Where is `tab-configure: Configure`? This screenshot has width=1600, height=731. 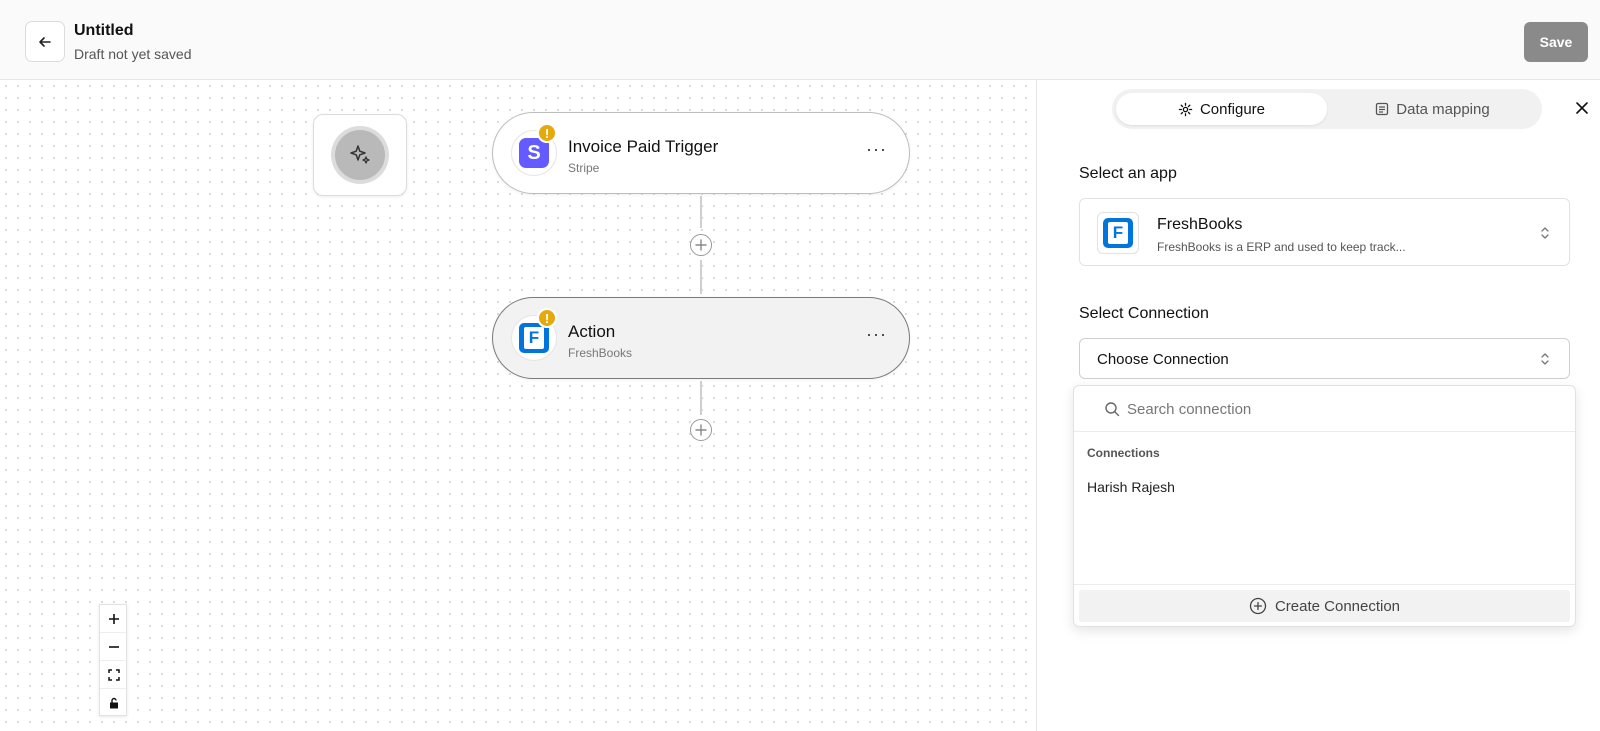
tab-configure: Configure is located at coordinates (1221, 109).